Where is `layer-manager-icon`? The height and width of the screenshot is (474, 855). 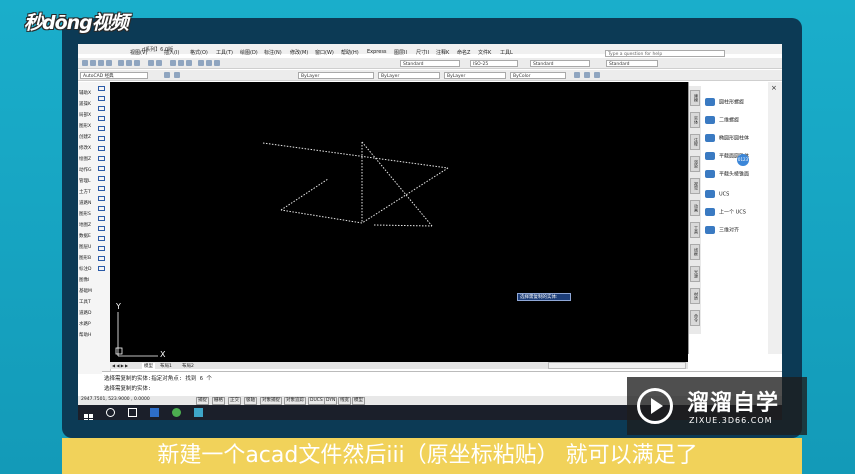 layer-manager-icon is located at coordinates (167, 75).